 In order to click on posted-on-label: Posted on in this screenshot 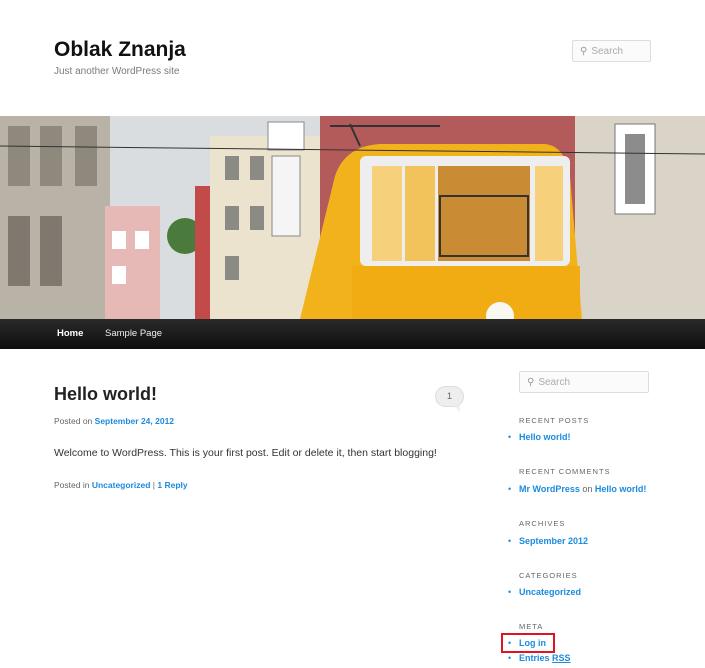, I will do `click(73, 421)`.